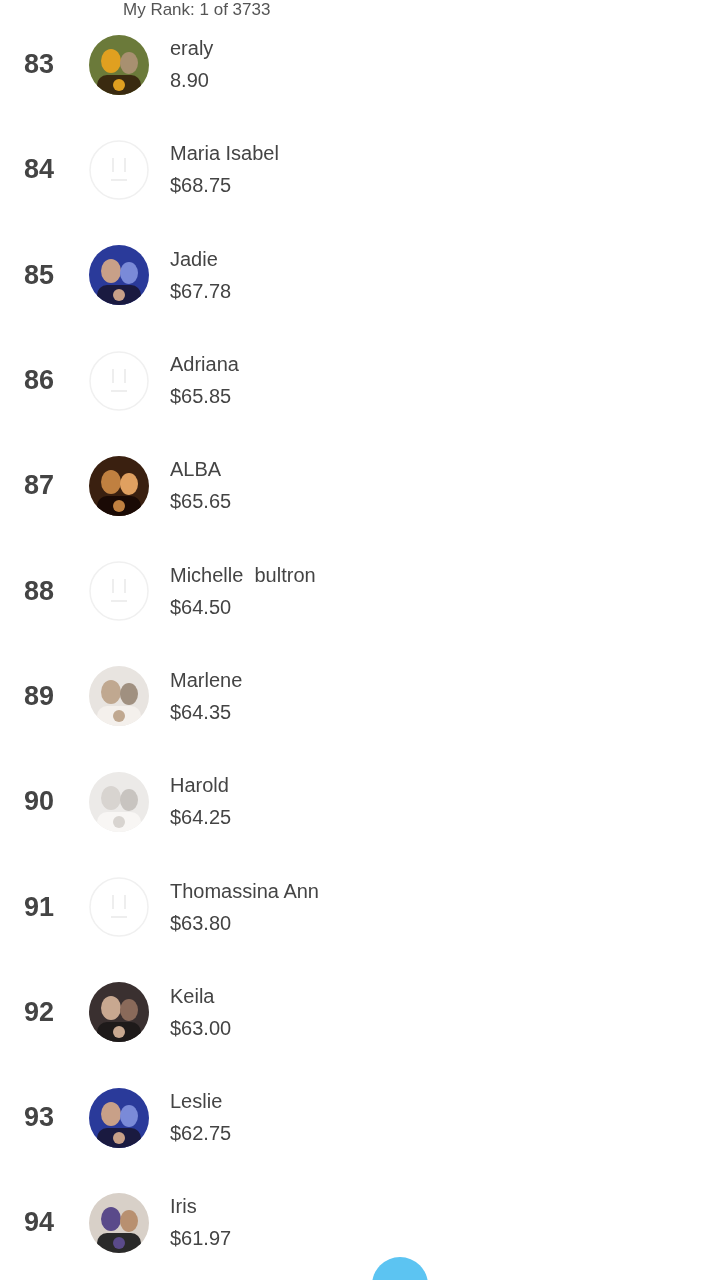  I want to click on user-name: Michelle bultron, so click(243, 575).